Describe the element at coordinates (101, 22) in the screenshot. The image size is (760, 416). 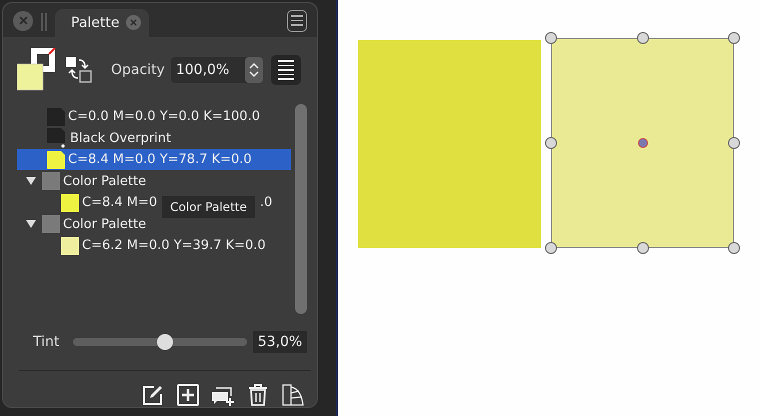
I see `panel-tab: Palette` at that location.